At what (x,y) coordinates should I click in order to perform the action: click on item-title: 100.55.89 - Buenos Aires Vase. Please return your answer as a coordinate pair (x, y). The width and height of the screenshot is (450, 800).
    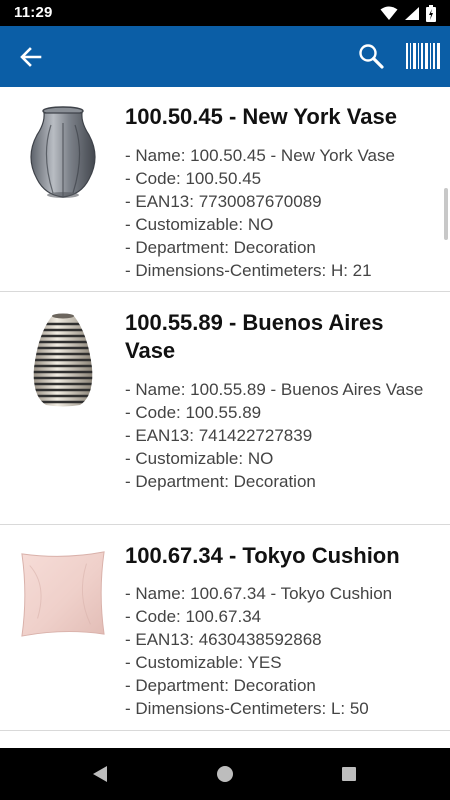
    Looking at the image, I should click on (254, 336).